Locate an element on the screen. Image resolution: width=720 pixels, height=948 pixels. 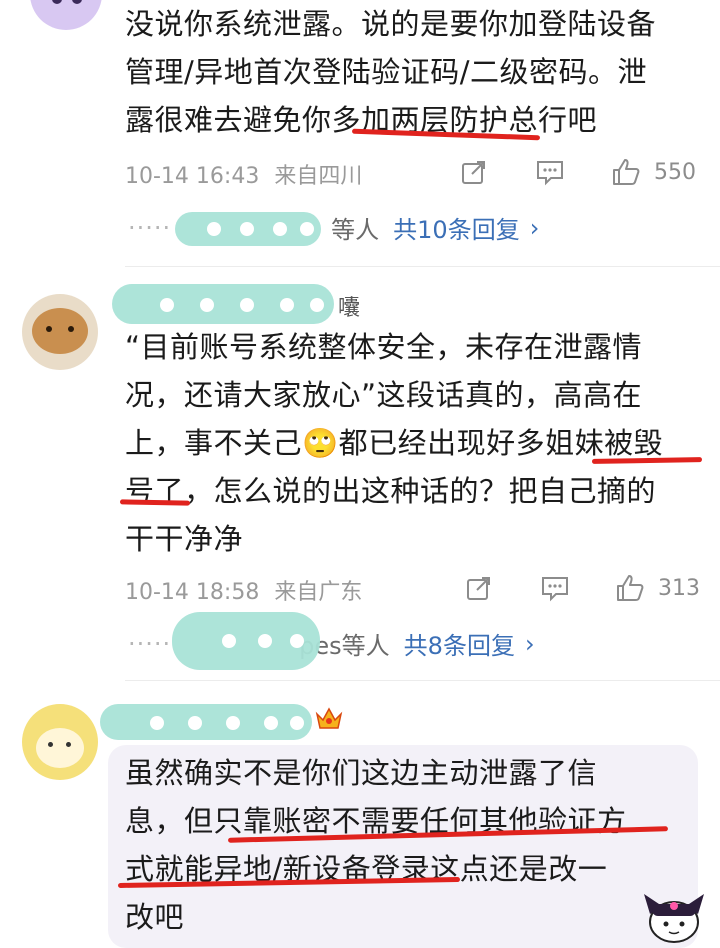
comment-line: 号了，怎么说的出这种话的？把自己摘的 is located at coordinates (391, 491).